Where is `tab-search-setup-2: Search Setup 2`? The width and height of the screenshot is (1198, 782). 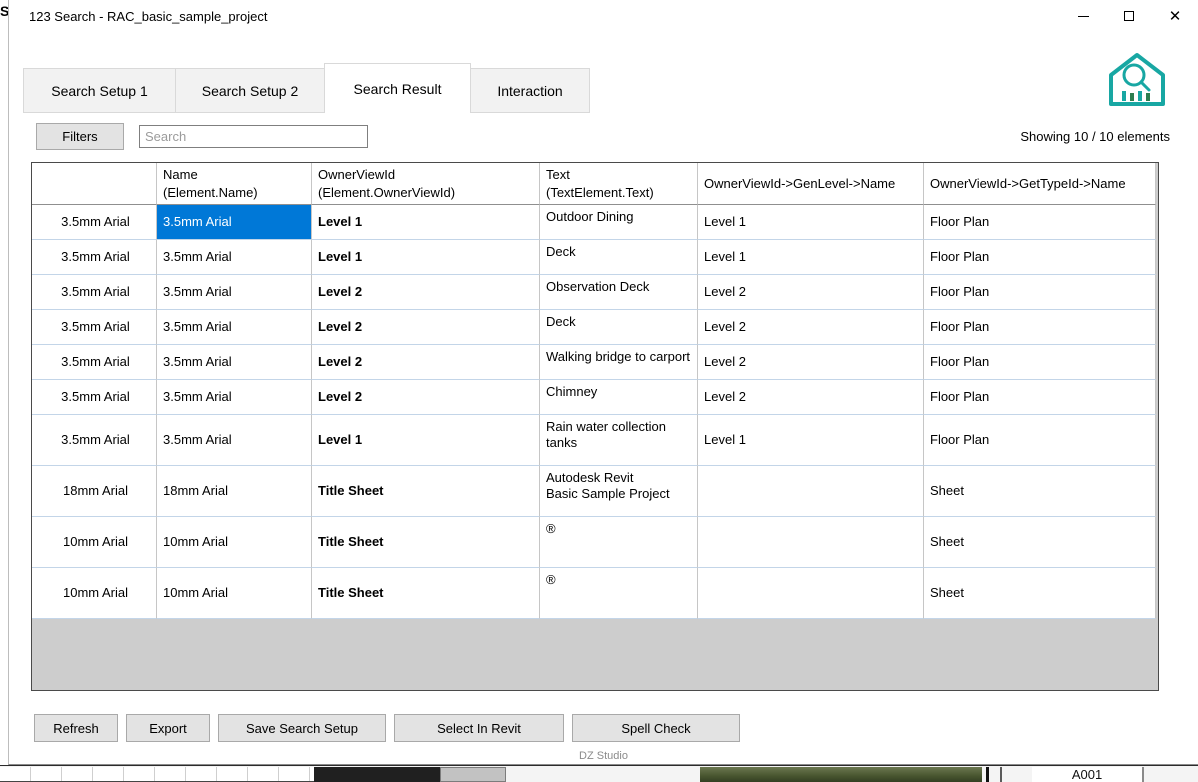
tab-search-setup-2: Search Setup 2 is located at coordinates (250, 90).